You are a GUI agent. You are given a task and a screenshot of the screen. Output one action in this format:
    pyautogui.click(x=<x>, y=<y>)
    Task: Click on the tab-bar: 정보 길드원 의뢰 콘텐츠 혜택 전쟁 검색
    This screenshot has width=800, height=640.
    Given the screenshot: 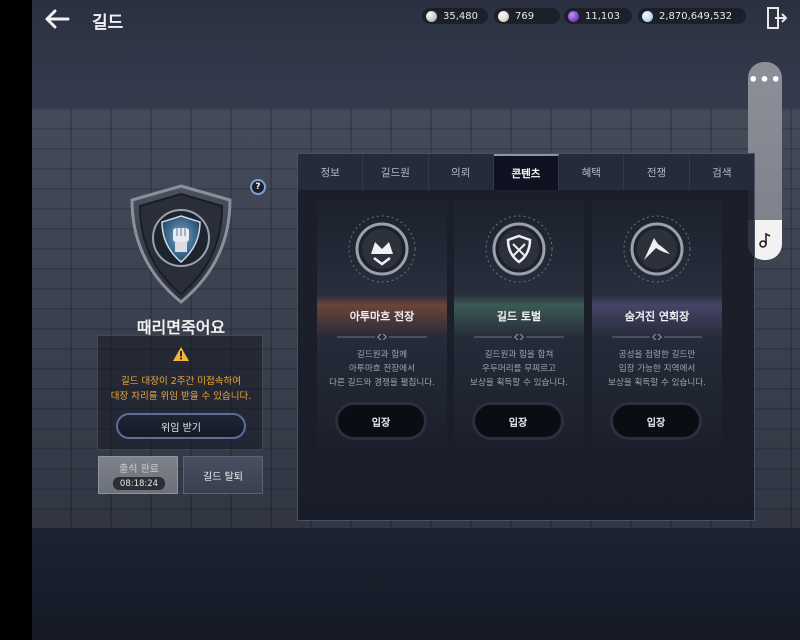 What is the action you would take?
    pyautogui.click(x=526, y=172)
    